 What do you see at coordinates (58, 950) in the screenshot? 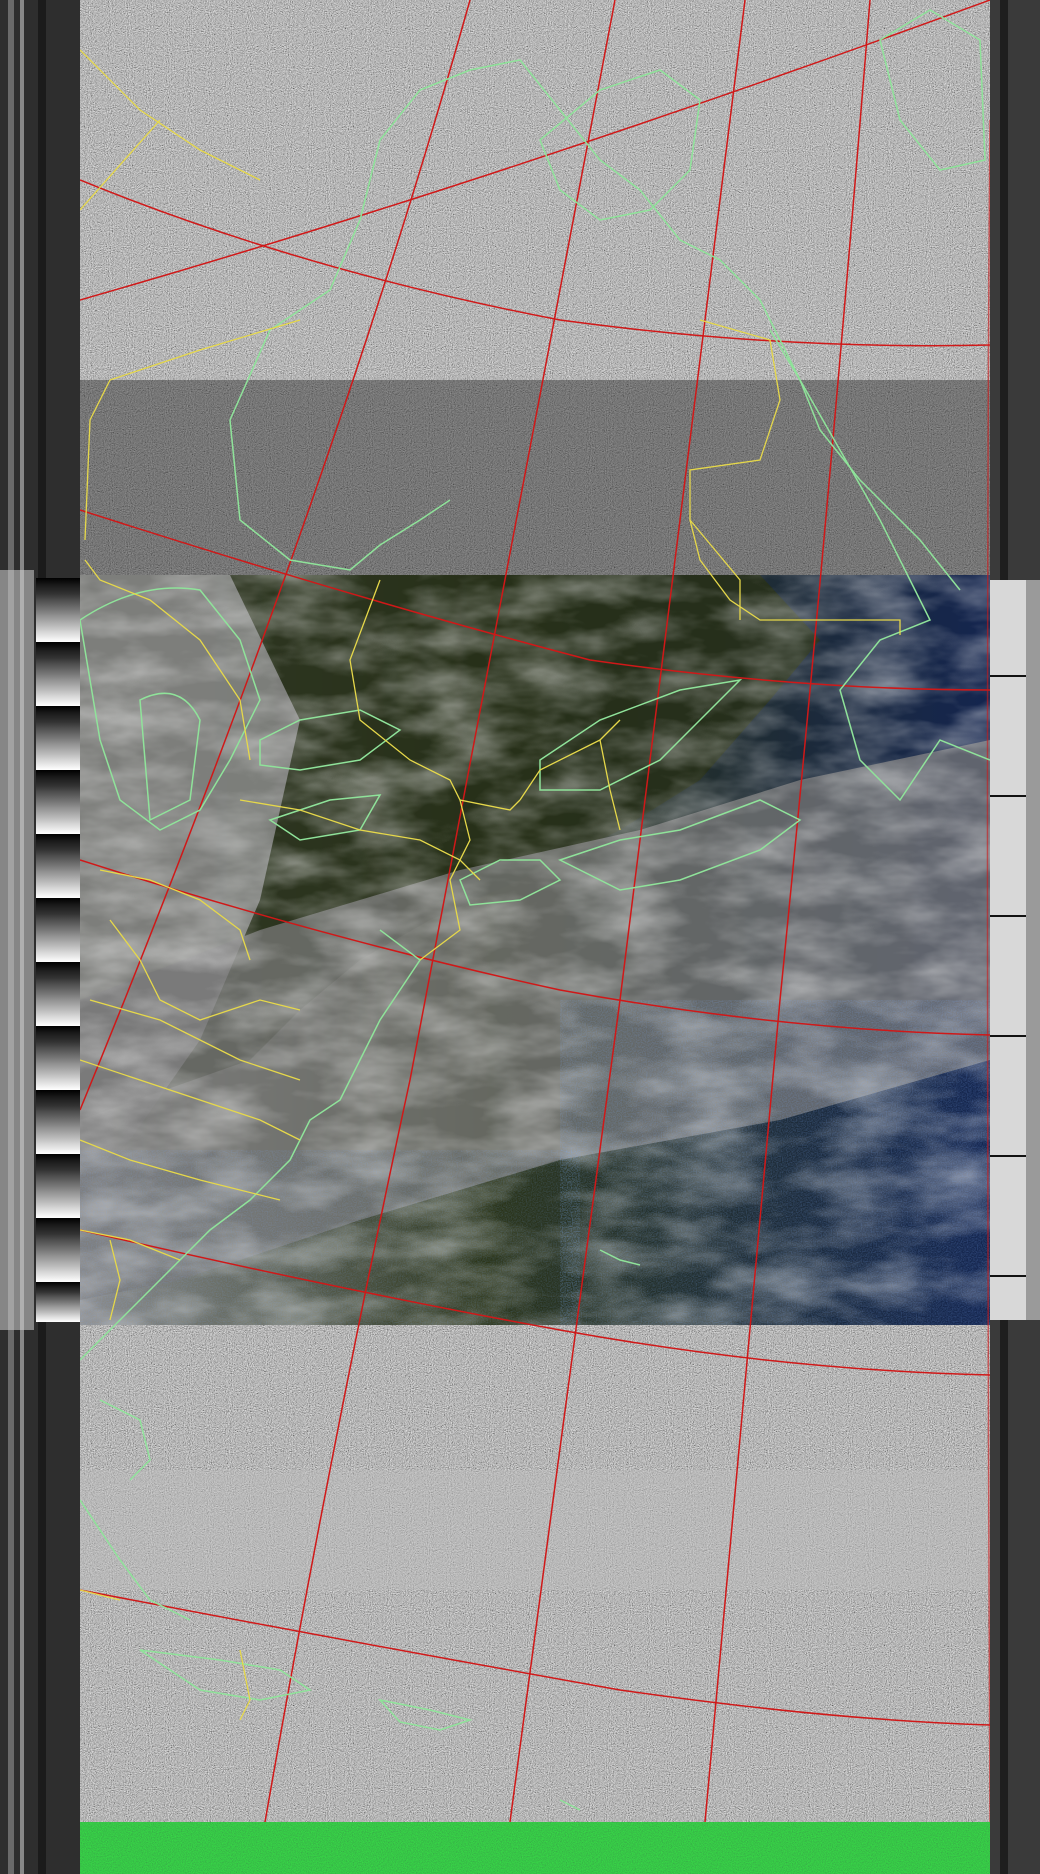
I see `calibration-wedges` at bounding box center [58, 950].